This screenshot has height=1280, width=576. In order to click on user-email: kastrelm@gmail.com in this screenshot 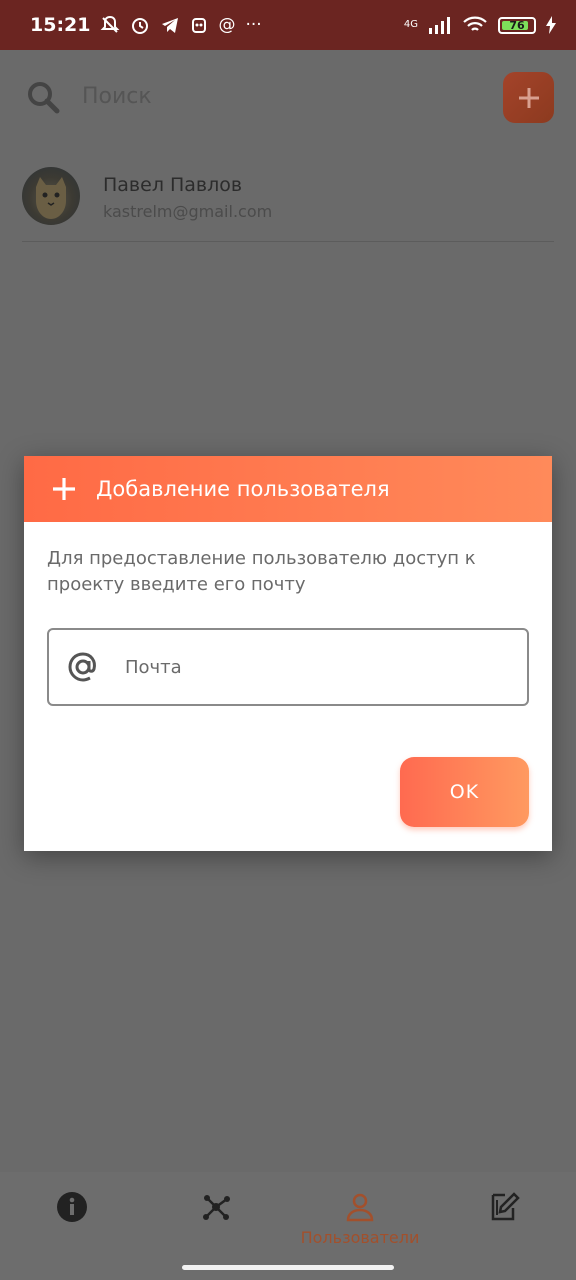, I will do `click(188, 211)`.